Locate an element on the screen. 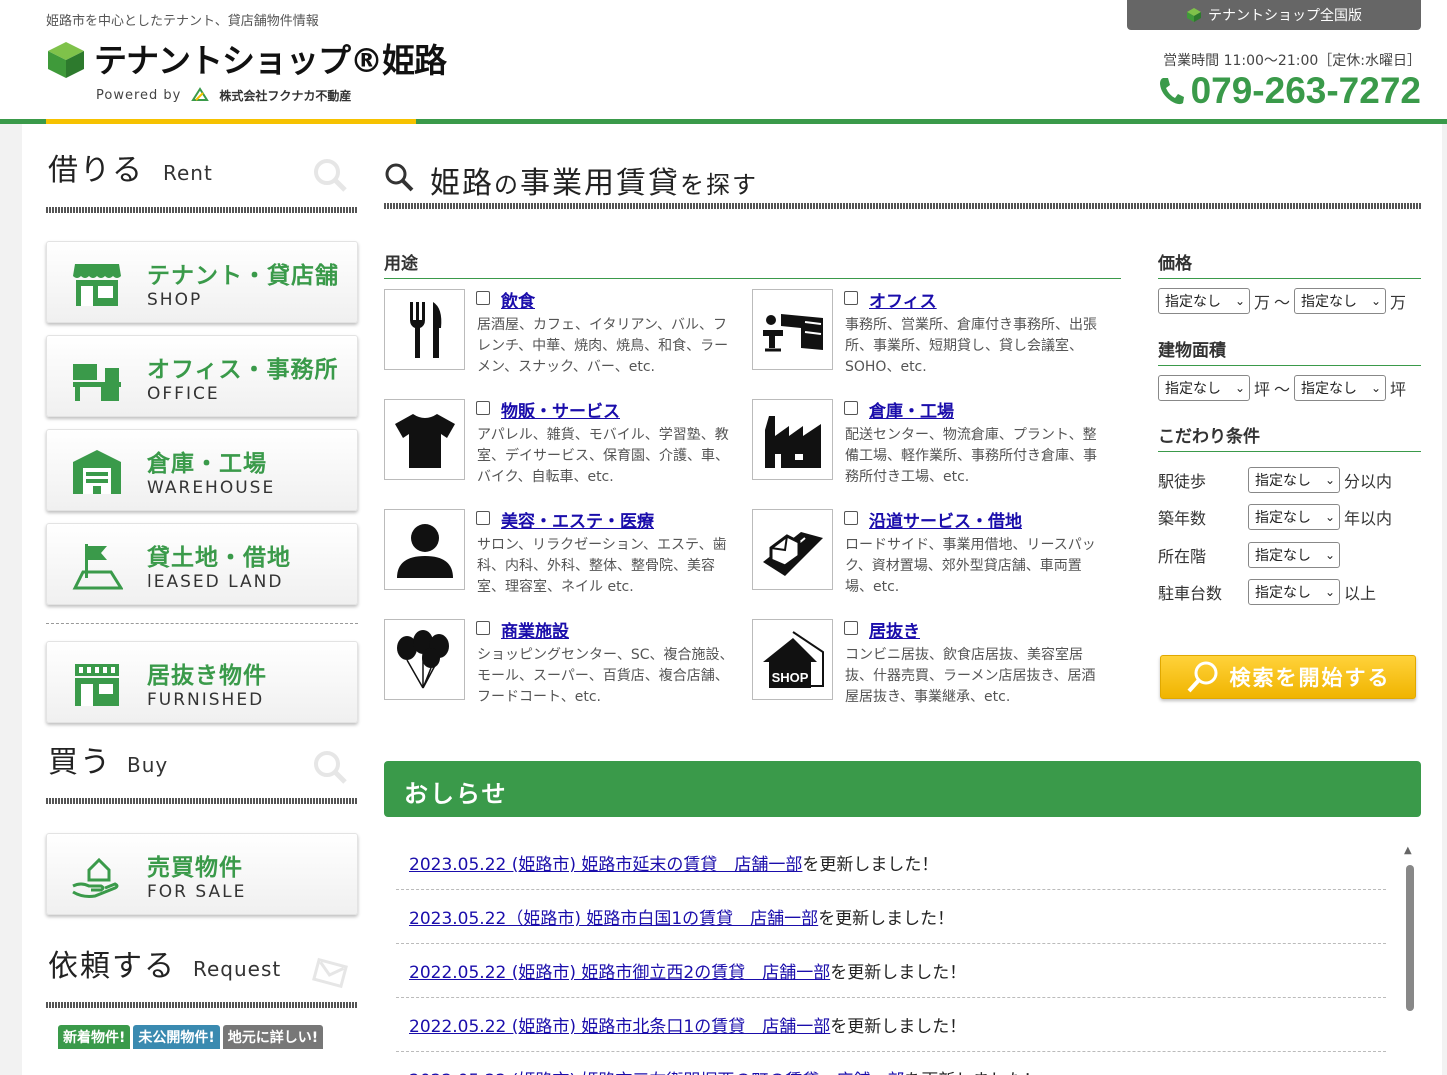 Image resolution: width=1447 pixels, height=1075 pixels. kodawari-label: こだわり条件 is located at coordinates (1289, 437).